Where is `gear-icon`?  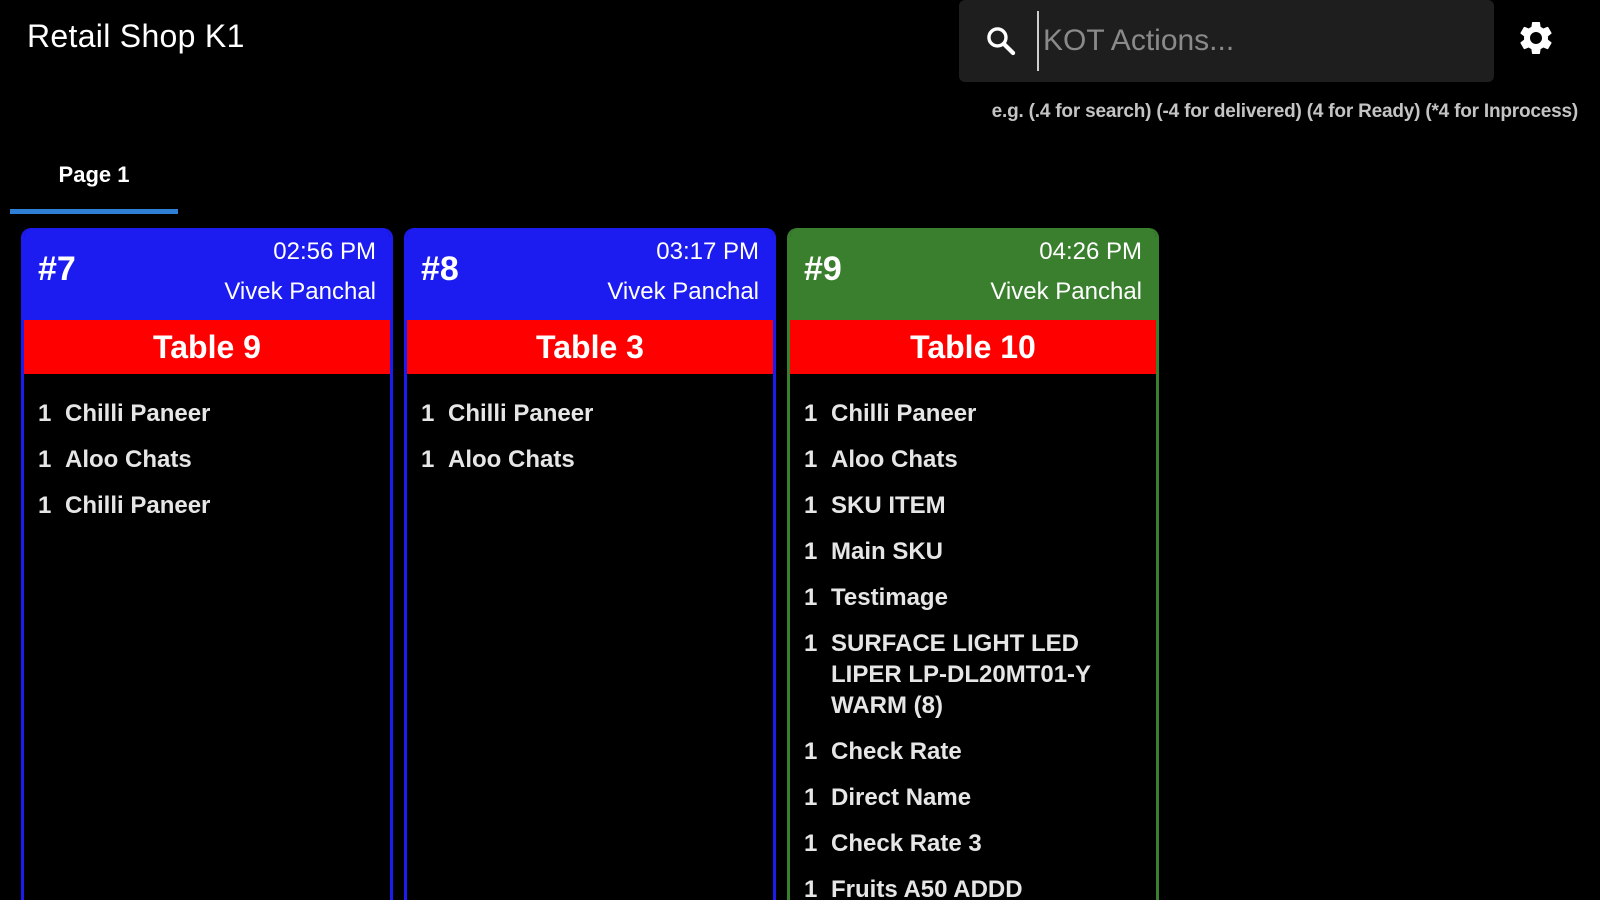 gear-icon is located at coordinates (1536, 40).